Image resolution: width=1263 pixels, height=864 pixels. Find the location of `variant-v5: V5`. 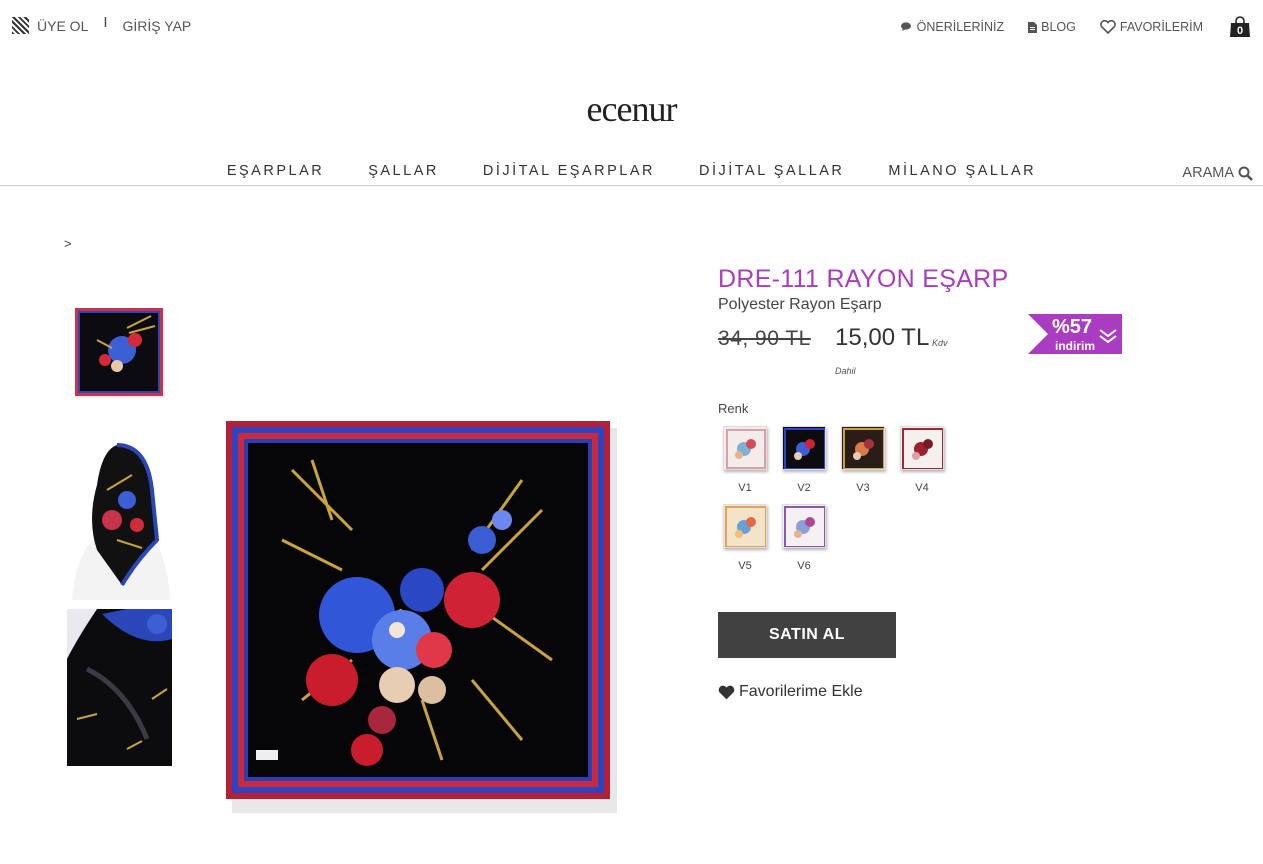

variant-v5: V5 is located at coordinates (745, 538).